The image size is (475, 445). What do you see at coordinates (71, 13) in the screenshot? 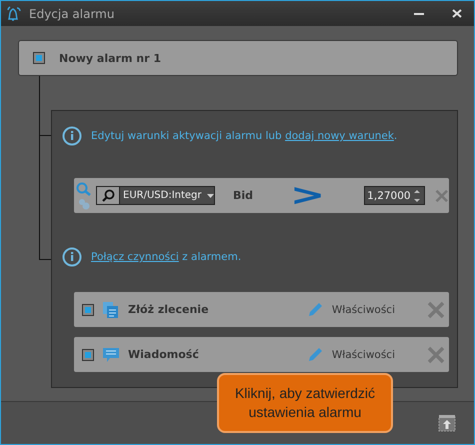
I see `window-title: Edycja alarmu` at bounding box center [71, 13].